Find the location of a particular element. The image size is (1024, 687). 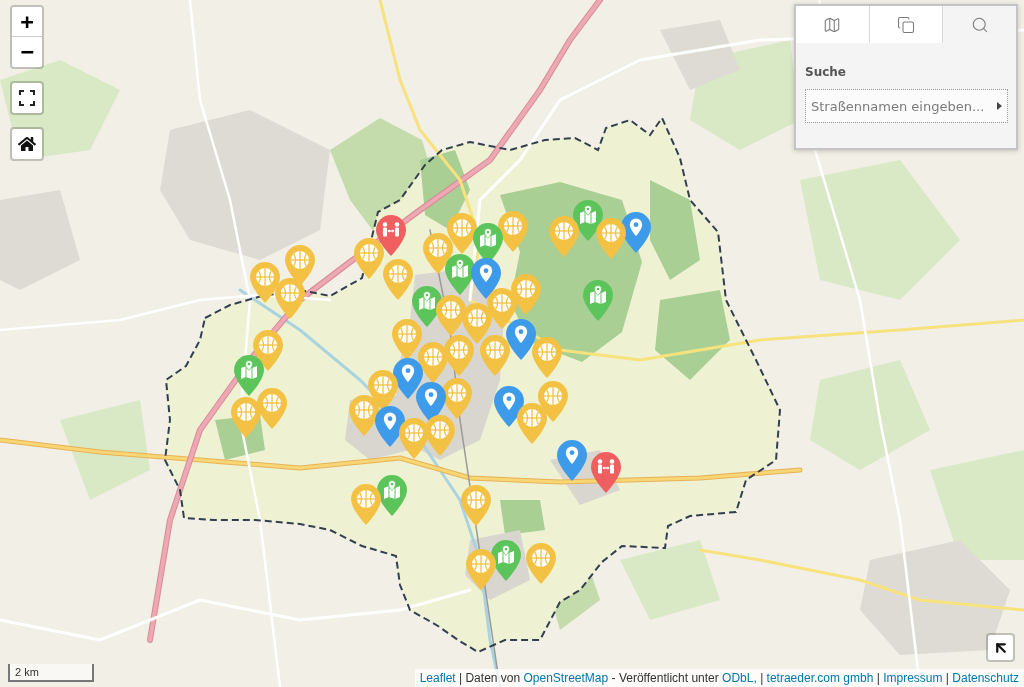

attribution-text: Leaflet | Daten von OpenStreetMap - Veröffentlicht unter ODbL, | tetraeder.com gmbh | Impressum | Datenschutz is located at coordinates (719, 678).